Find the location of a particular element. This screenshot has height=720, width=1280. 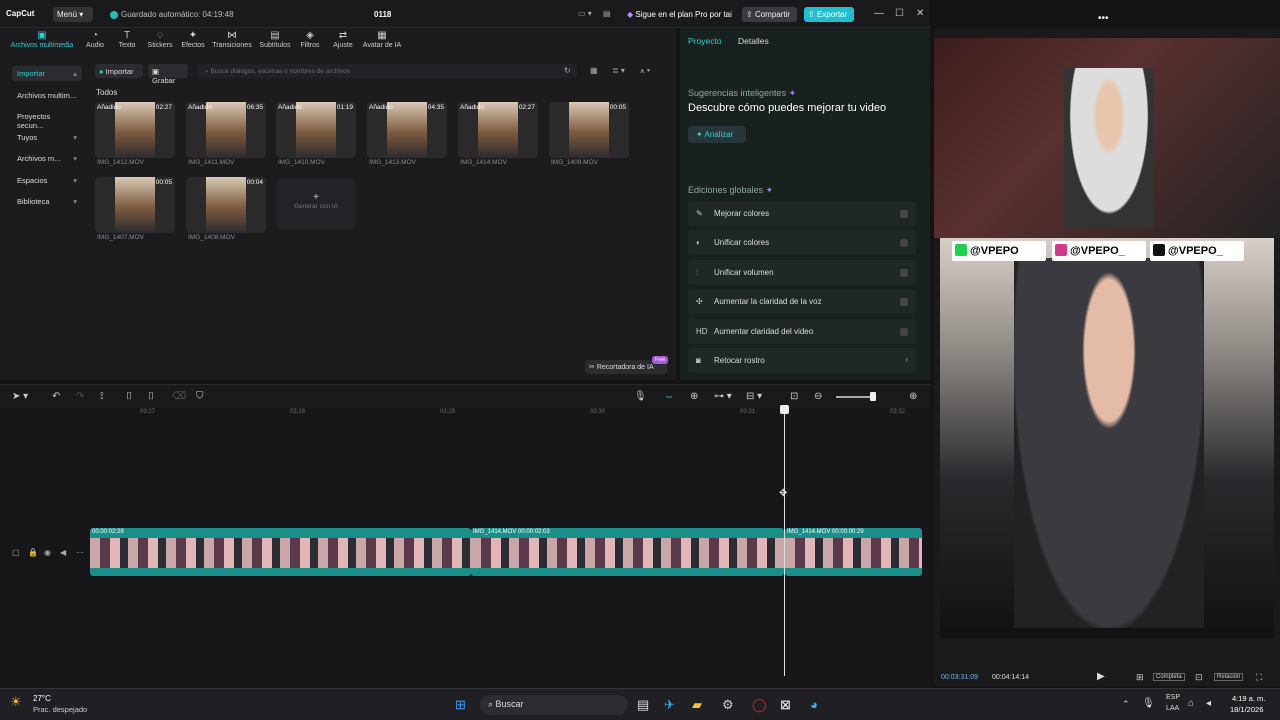

select-tool-icon: ➤ ▾ is located at coordinates (20, 396).